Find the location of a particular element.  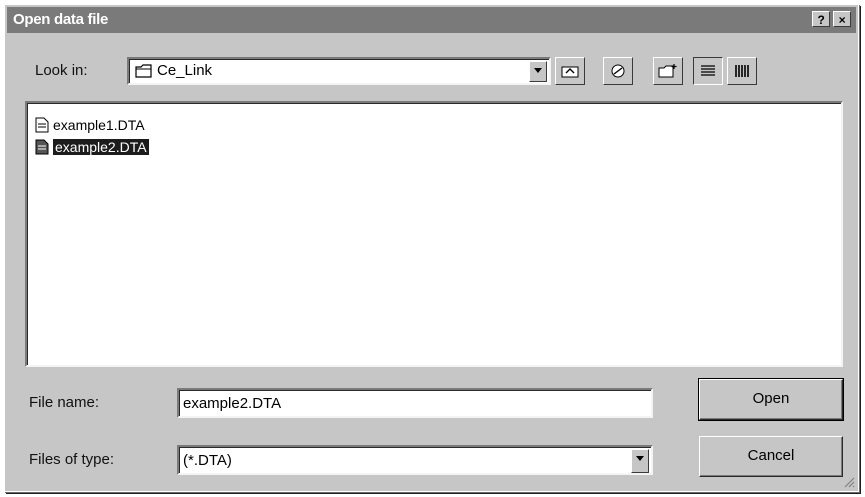

details-view-button is located at coordinates (742, 71).